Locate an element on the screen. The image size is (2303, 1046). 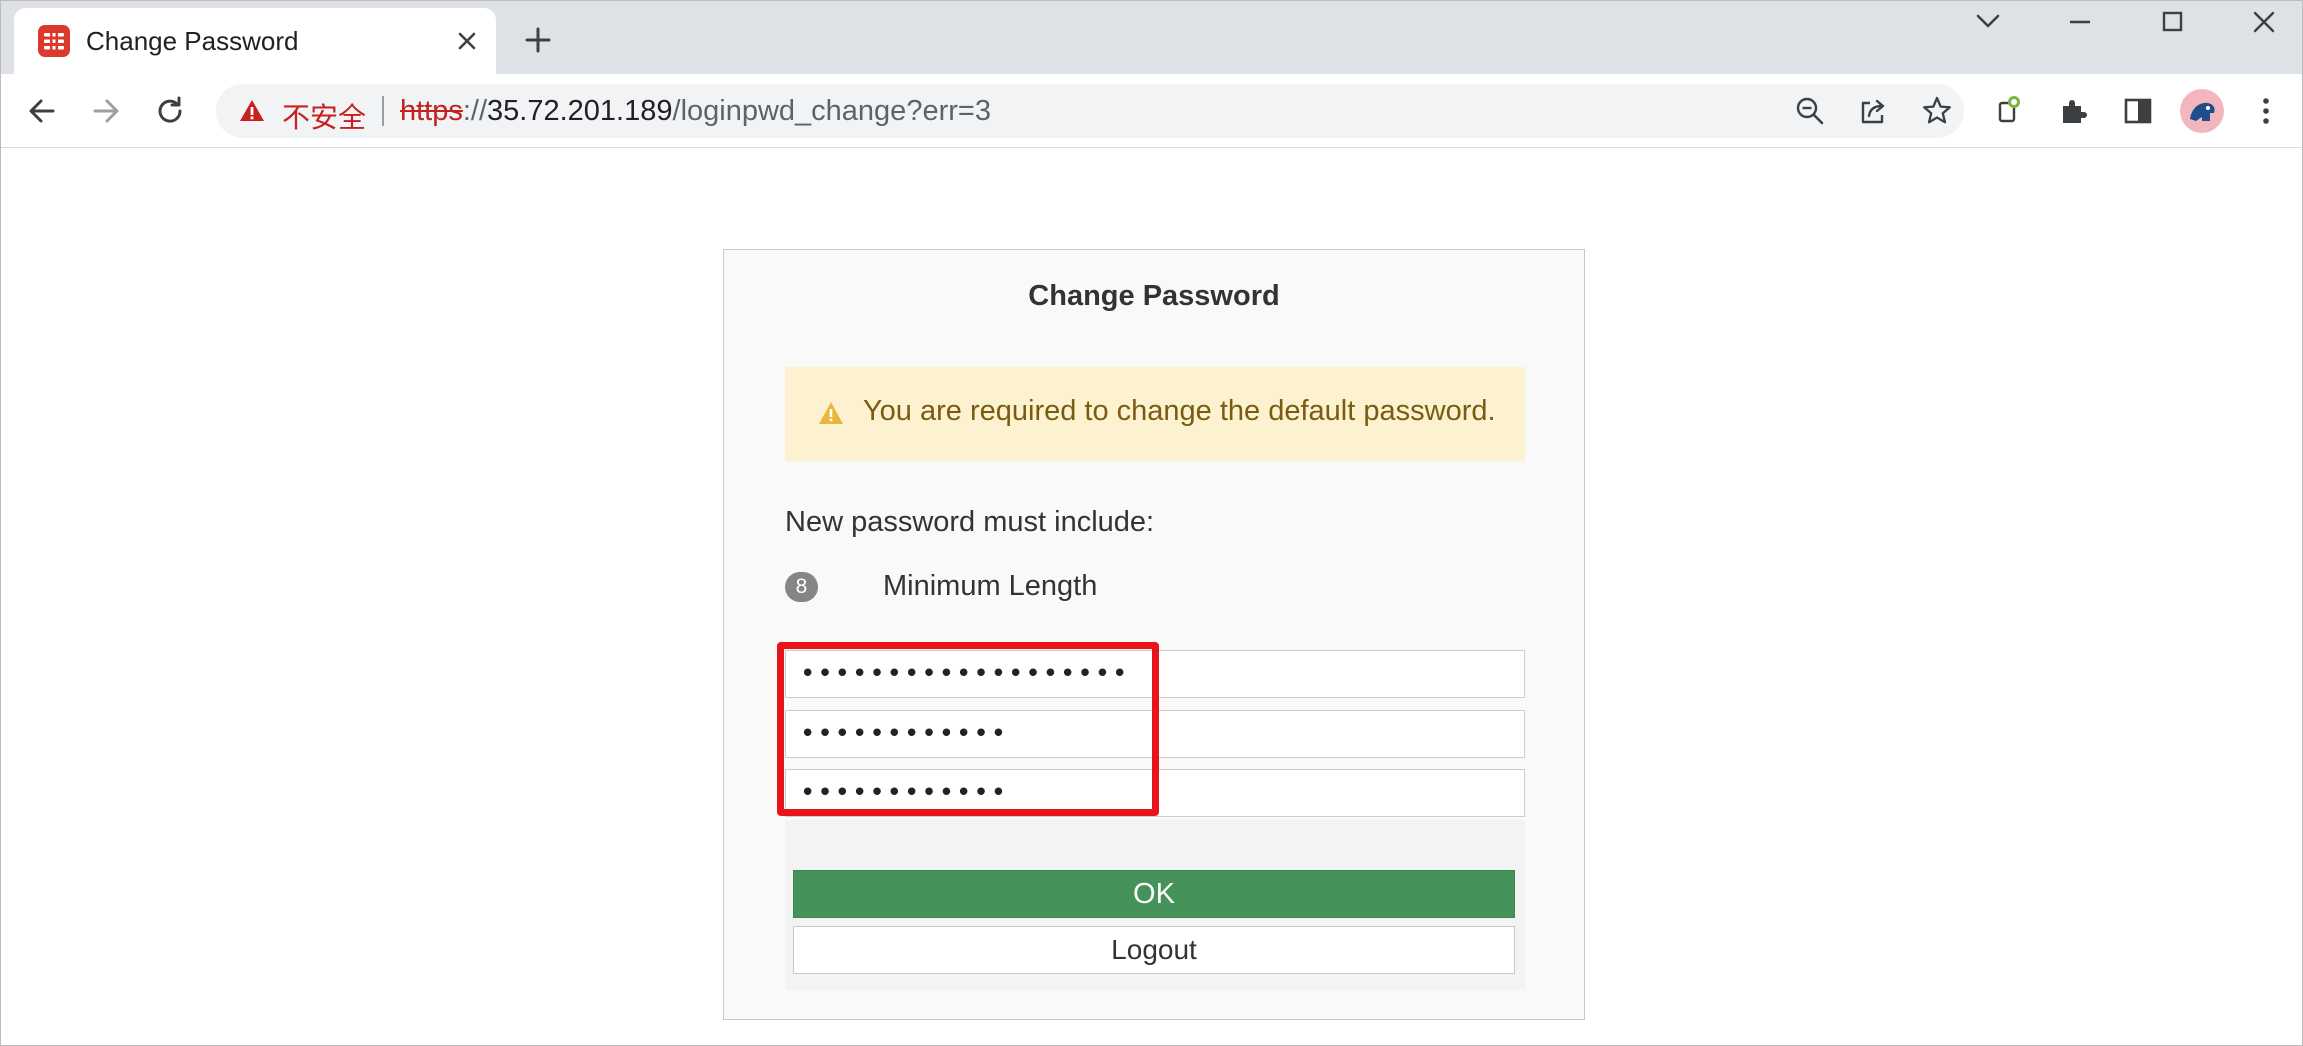
url-scheme: https is located at coordinates (431, 111).